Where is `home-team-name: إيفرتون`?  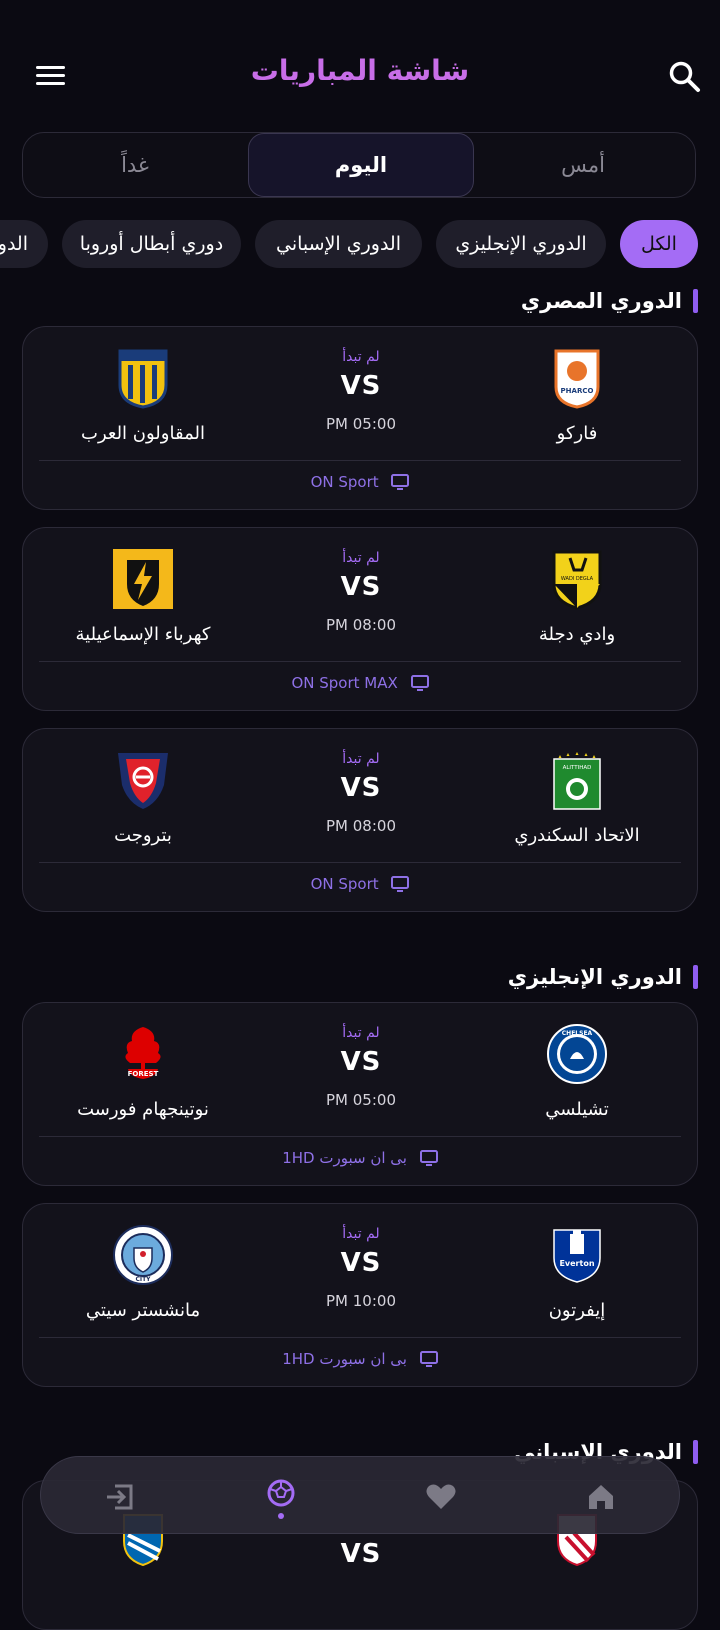 home-team-name: إيفرتون is located at coordinates (577, 1310).